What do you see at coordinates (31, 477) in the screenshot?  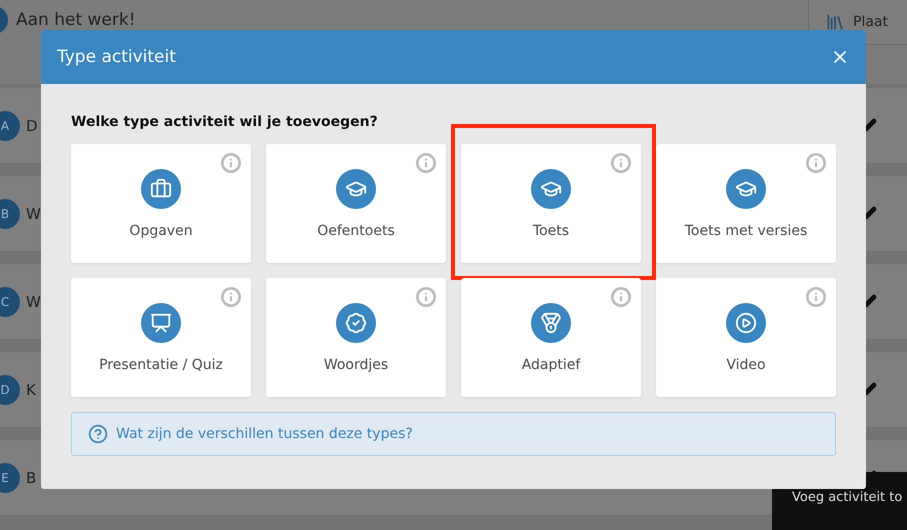 I see `row-title: B` at bounding box center [31, 477].